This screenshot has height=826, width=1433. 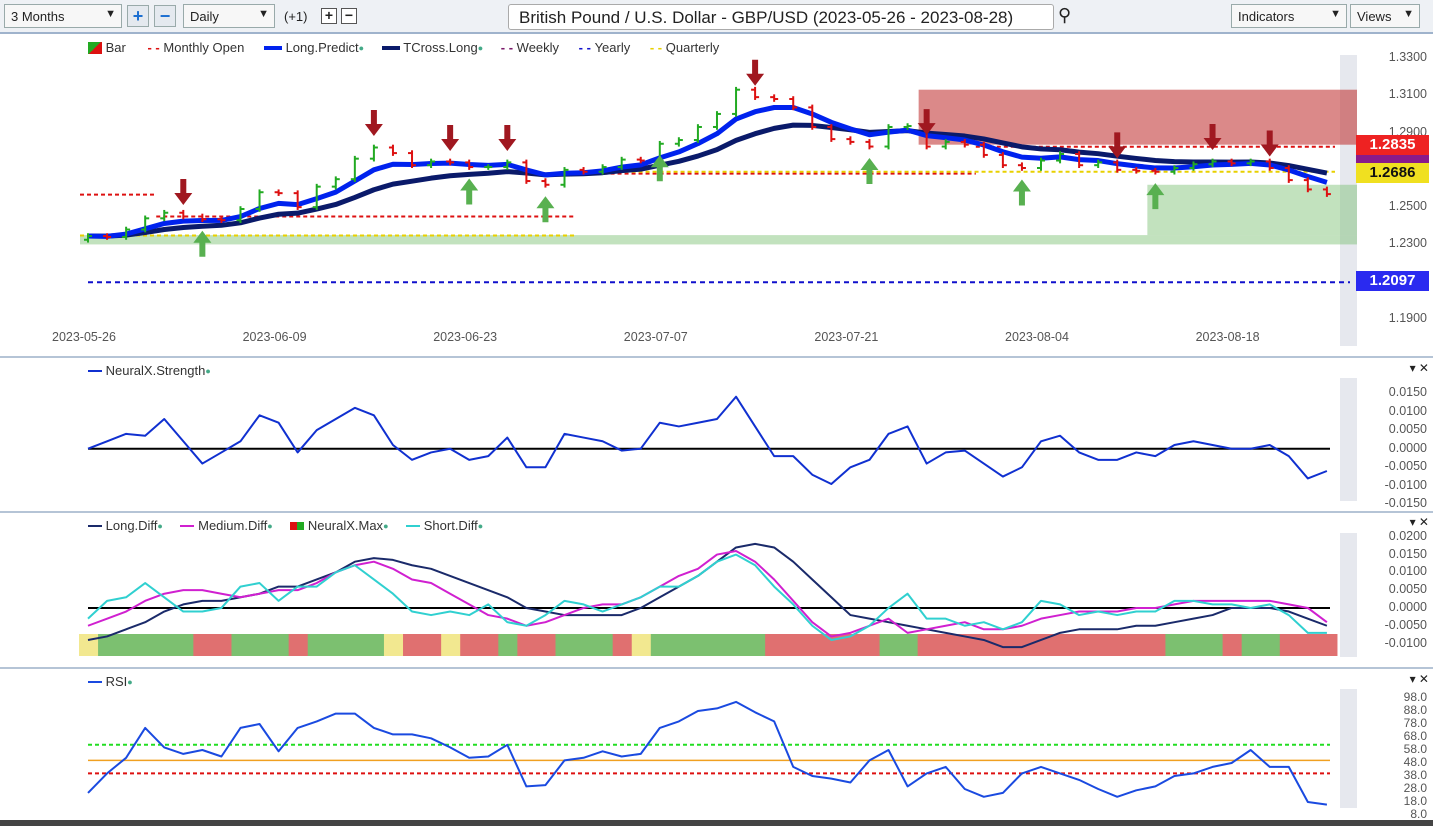 I want to click on rsi-legend: RSI●, so click(x=110, y=681).